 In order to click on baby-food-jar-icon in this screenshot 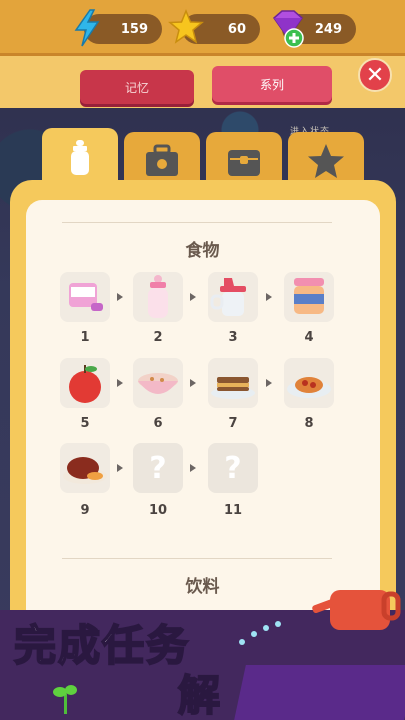, I will do `click(309, 296)`.